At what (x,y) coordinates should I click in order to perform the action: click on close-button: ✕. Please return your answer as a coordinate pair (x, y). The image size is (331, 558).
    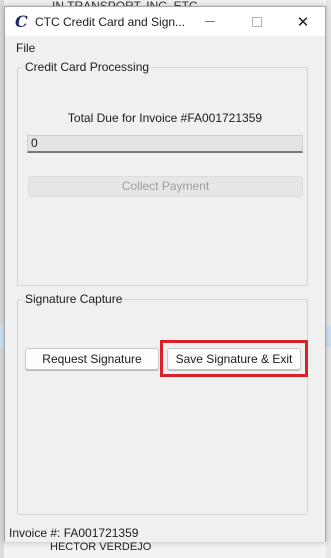
    Looking at the image, I should click on (303, 21).